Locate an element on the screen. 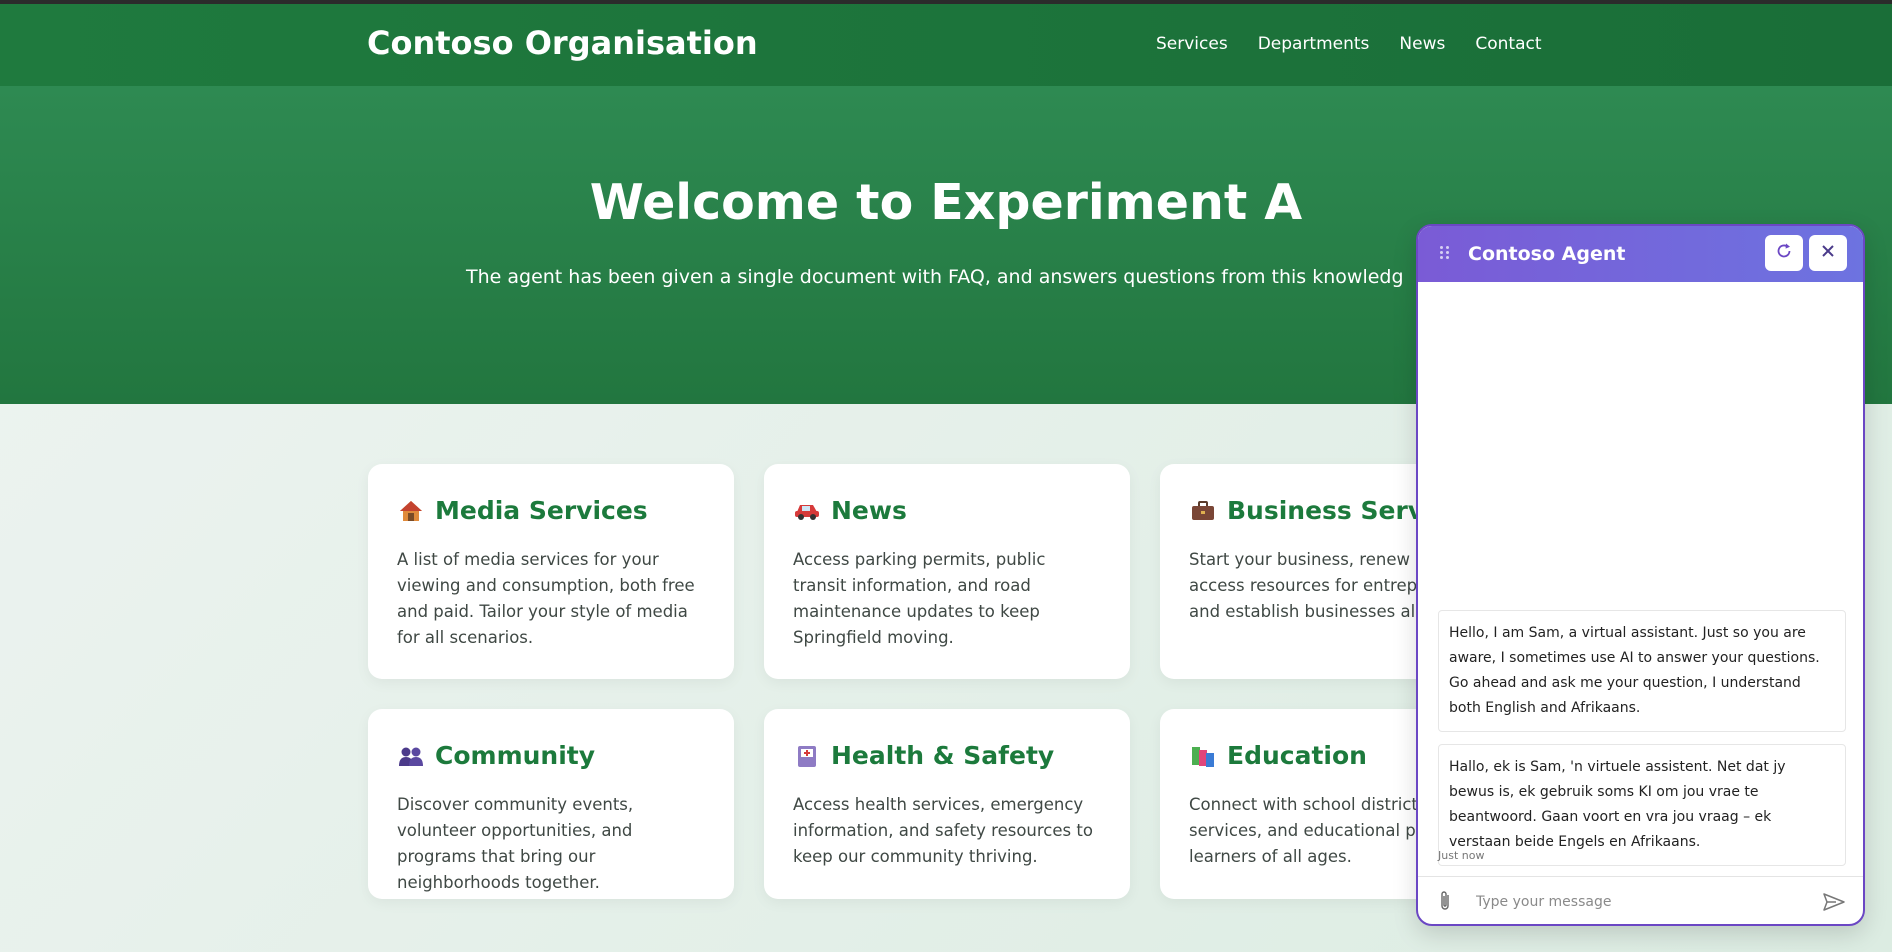 This screenshot has width=1892, height=952. car-icon is located at coordinates (807, 511).